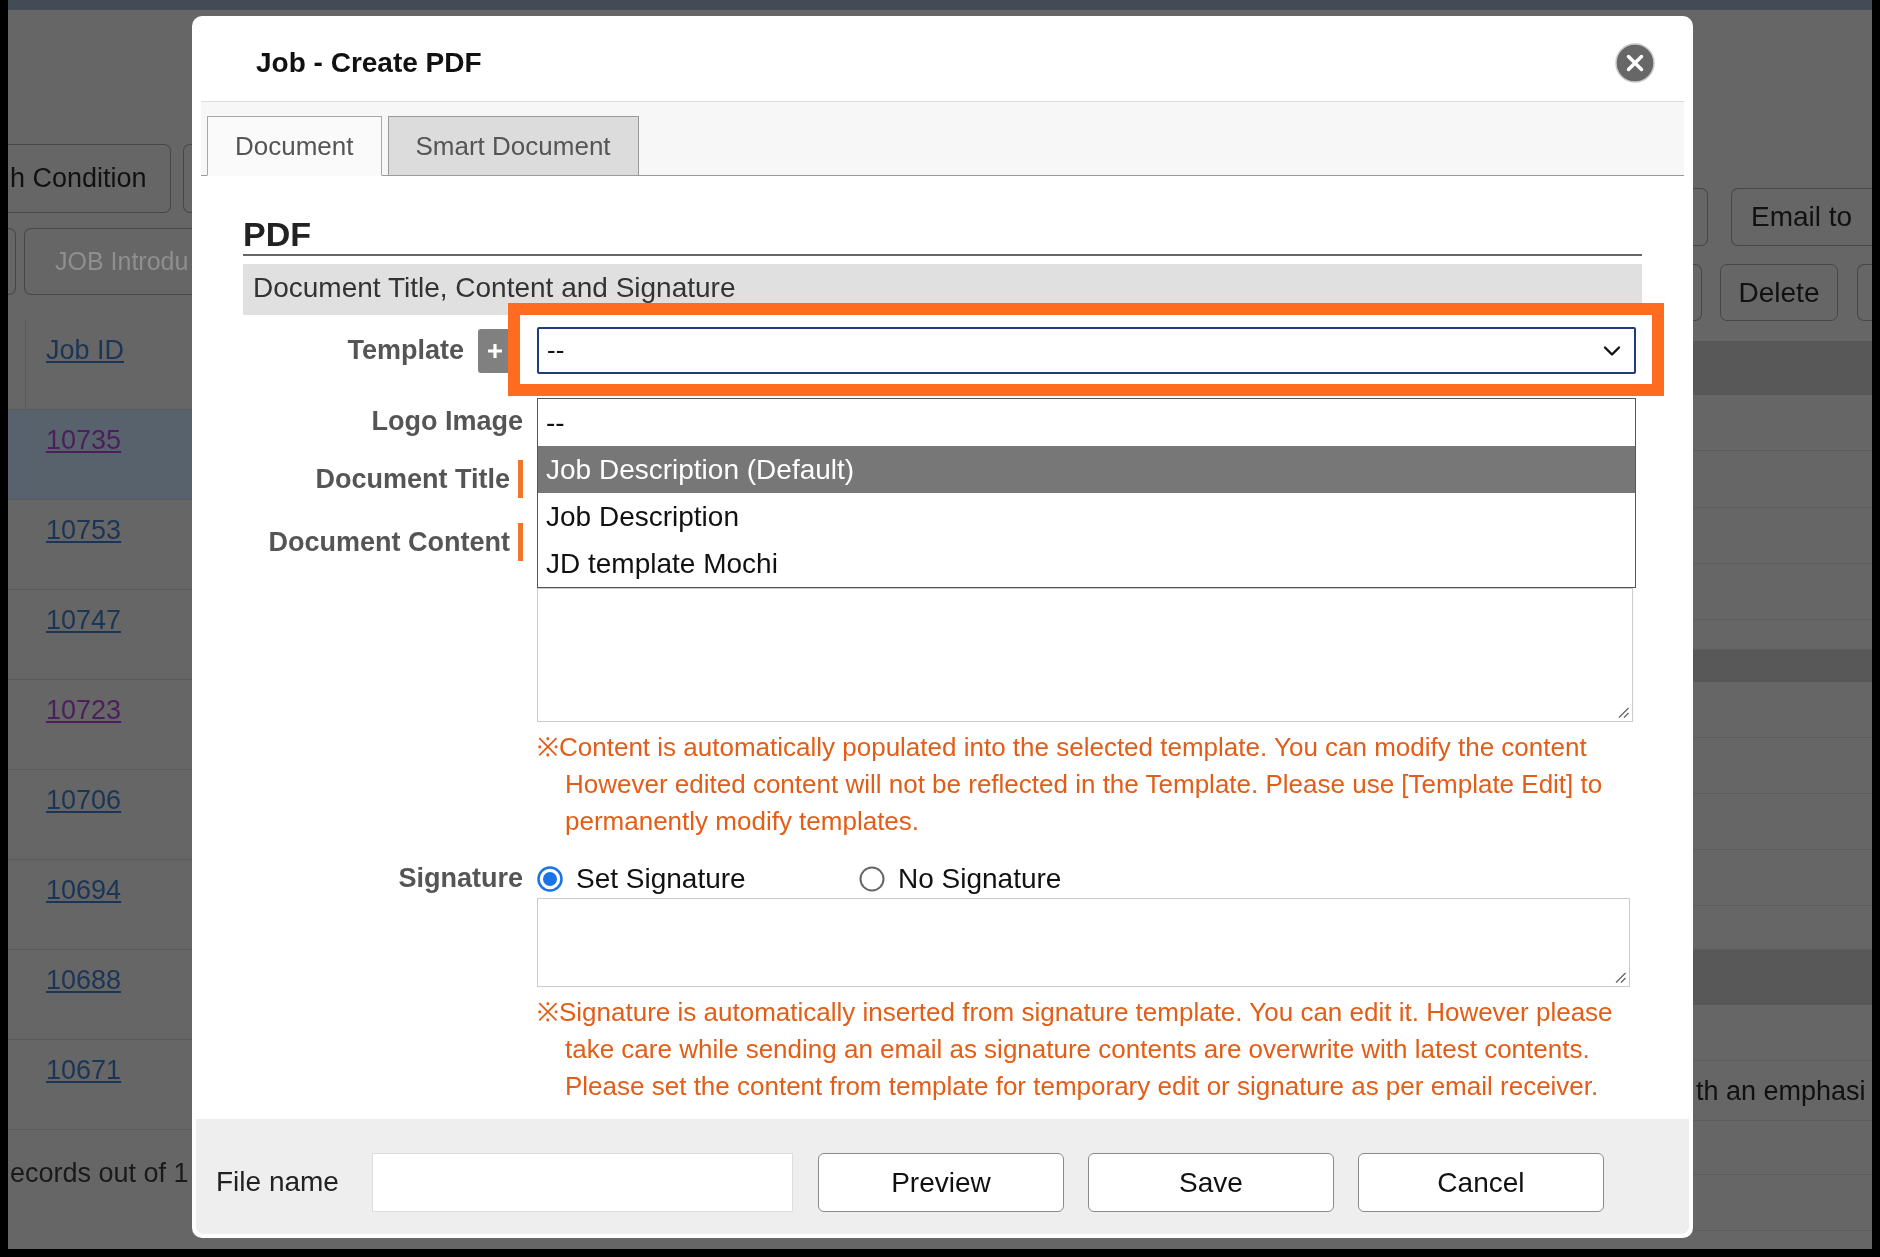  Describe the element at coordinates (1075, 1049) in the screenshot. I see `help-text: ※Signature is automatically inserted from signature template. You can edit it. However please take care while sending an email as signature contents are overwrite with latest contents. Please set the content from template for temporary edit or signature as per email receiver.` at that location.